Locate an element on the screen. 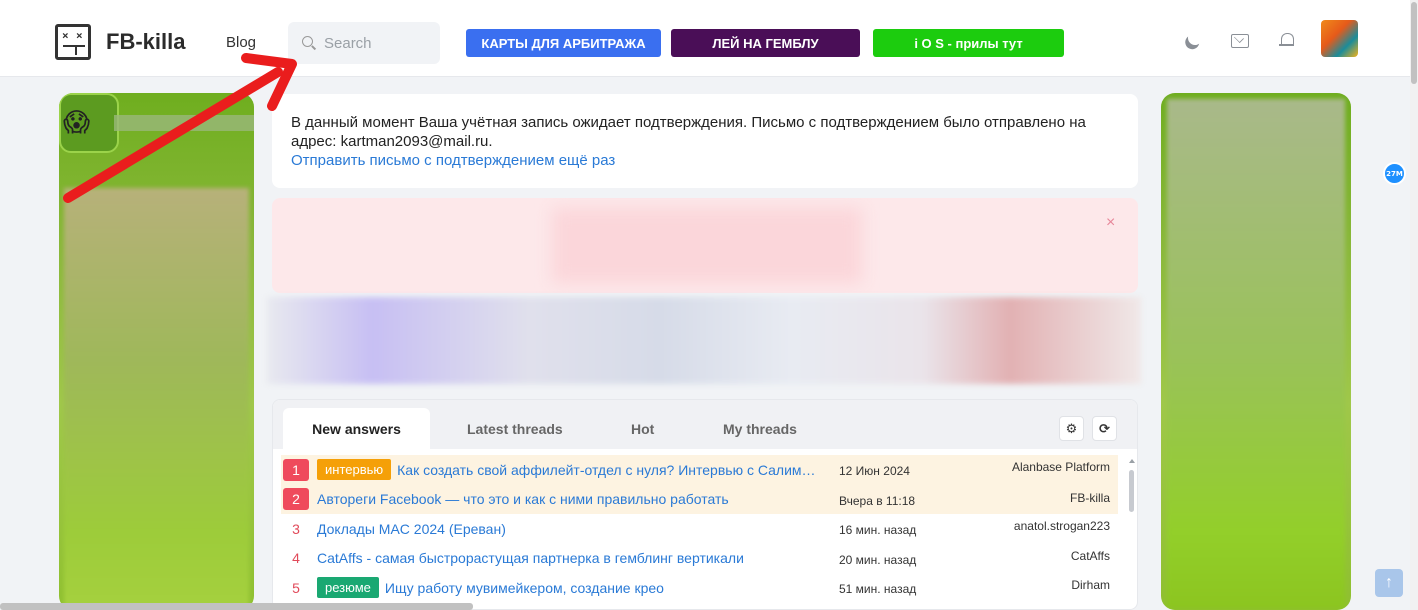 The width and height of the screenshot is (1418, 610). row-author: Dirham is located at coordinates (1090, 585).